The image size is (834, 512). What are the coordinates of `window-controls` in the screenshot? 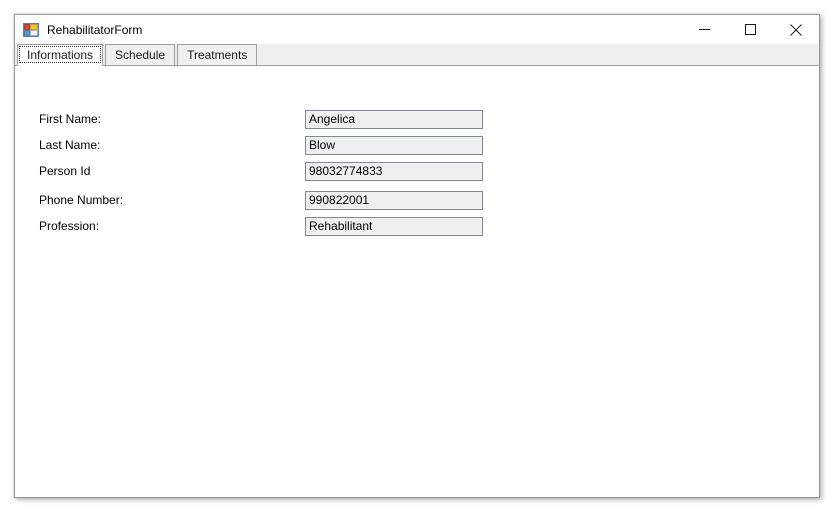 It's located at (750, 29).